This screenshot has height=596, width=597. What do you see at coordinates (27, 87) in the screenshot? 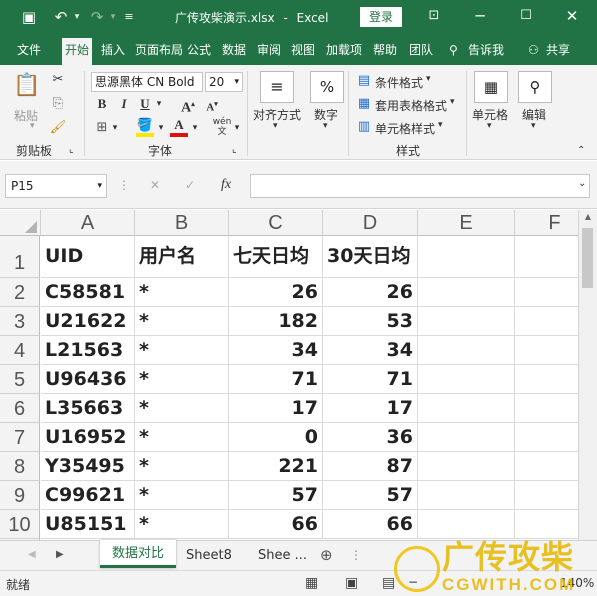
I see `paste-icon: 📋` at bounding box center [27, 87].